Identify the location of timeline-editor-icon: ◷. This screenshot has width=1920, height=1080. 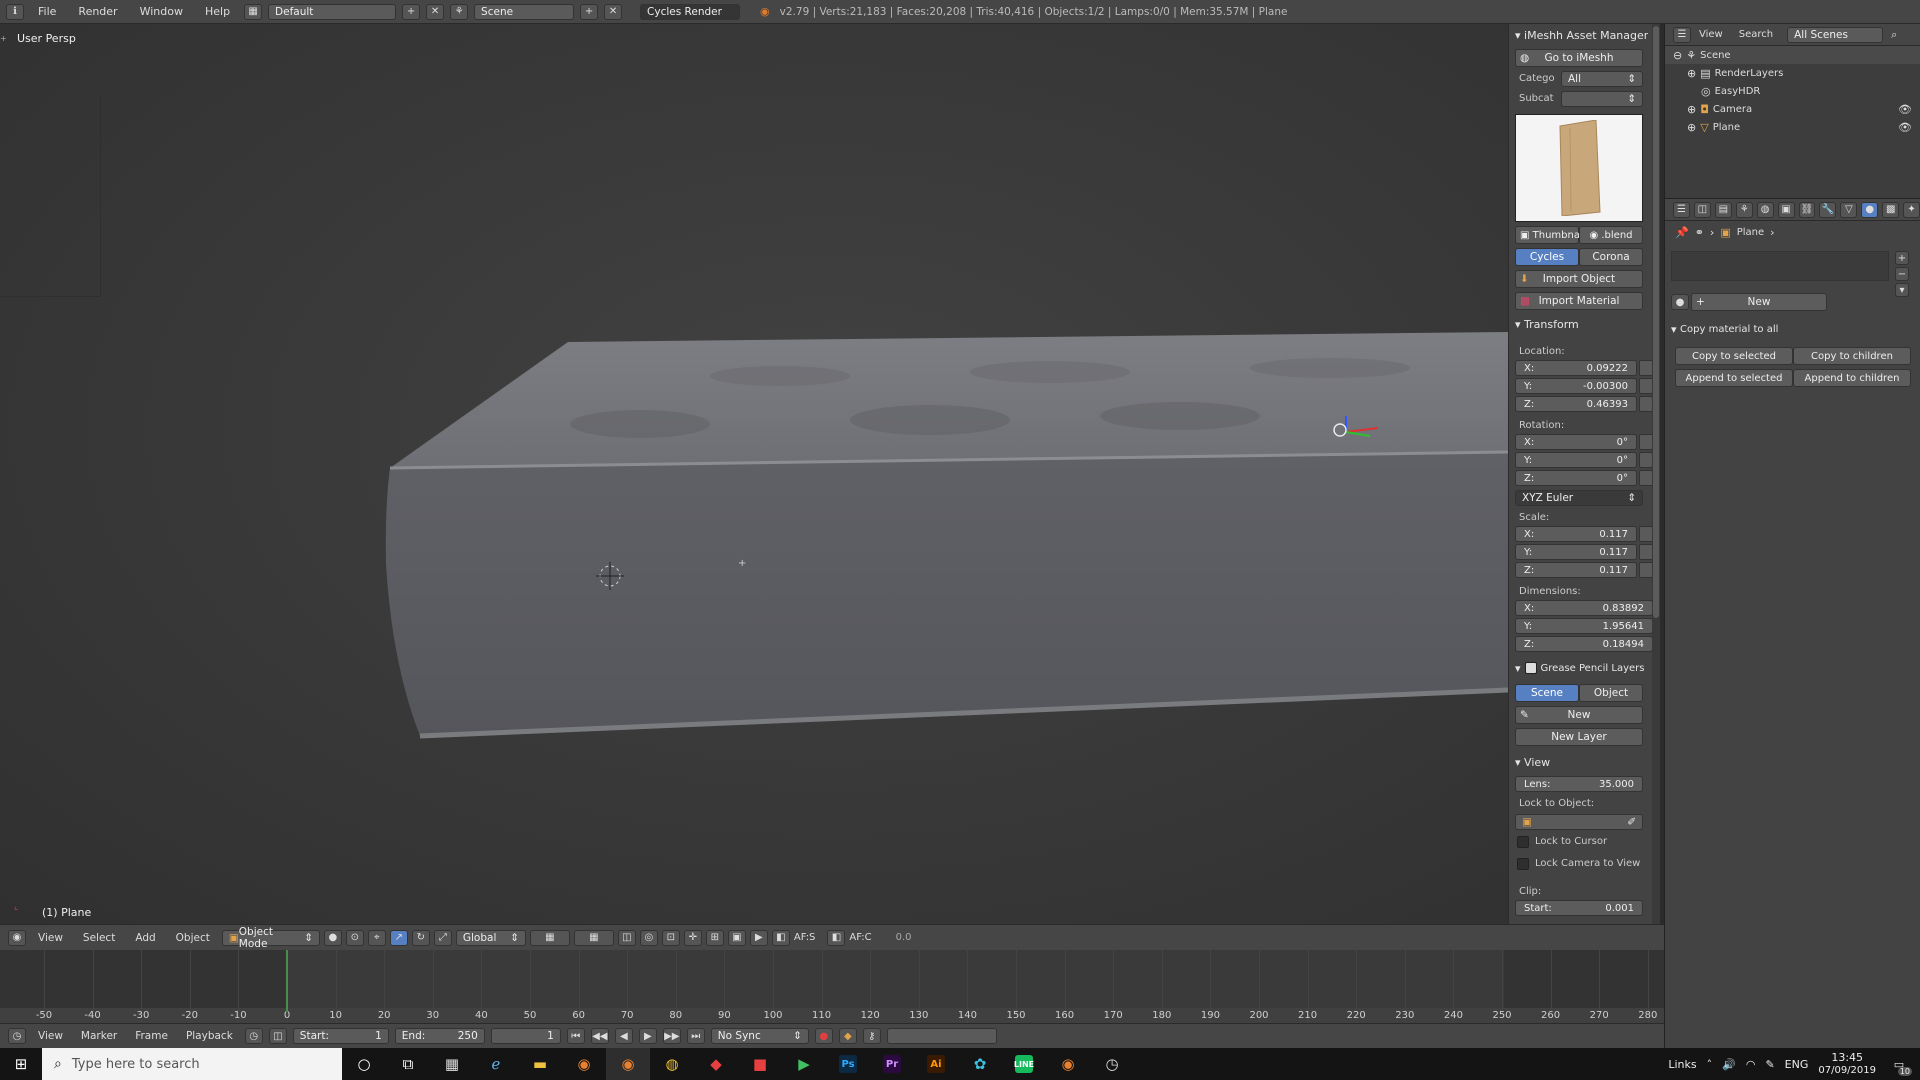
(17, 1036).